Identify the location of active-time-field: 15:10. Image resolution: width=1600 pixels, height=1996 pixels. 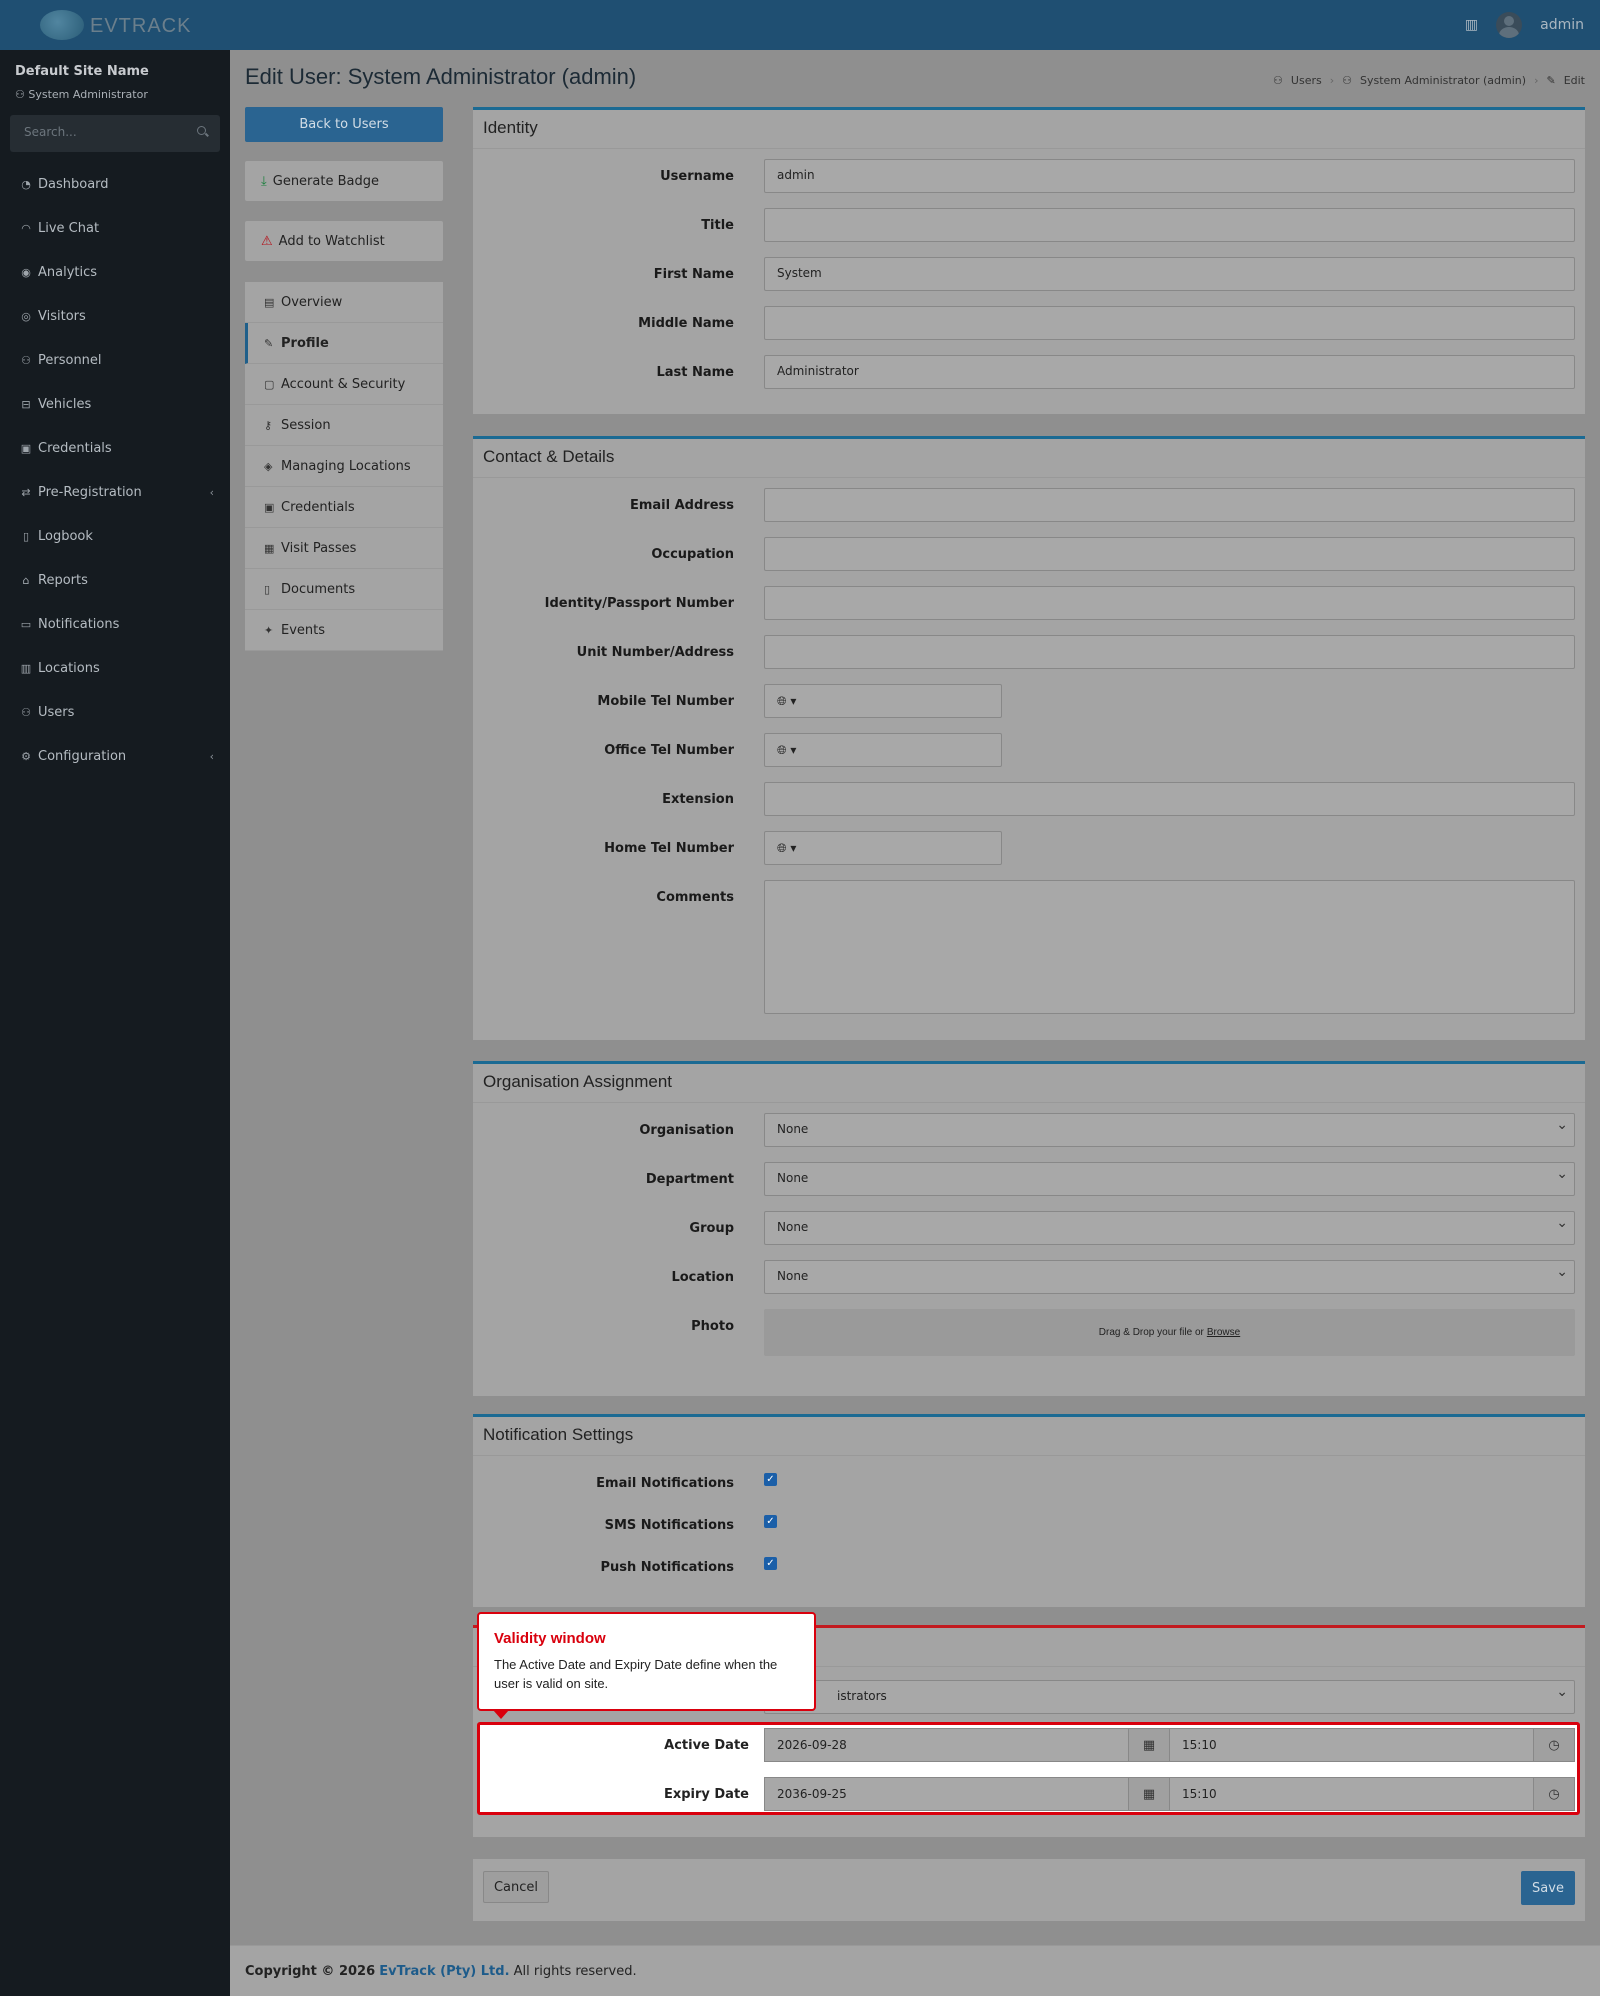
(1351, 1745).